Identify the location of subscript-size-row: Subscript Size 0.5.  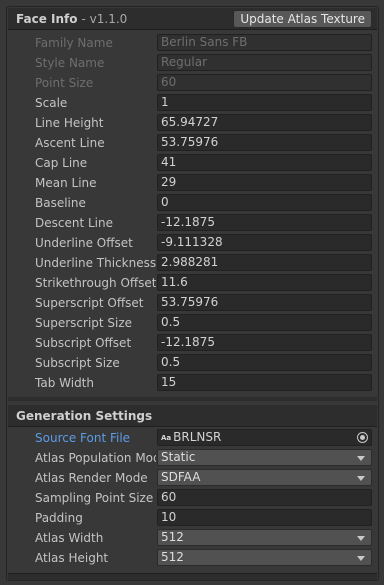
(192, 363).